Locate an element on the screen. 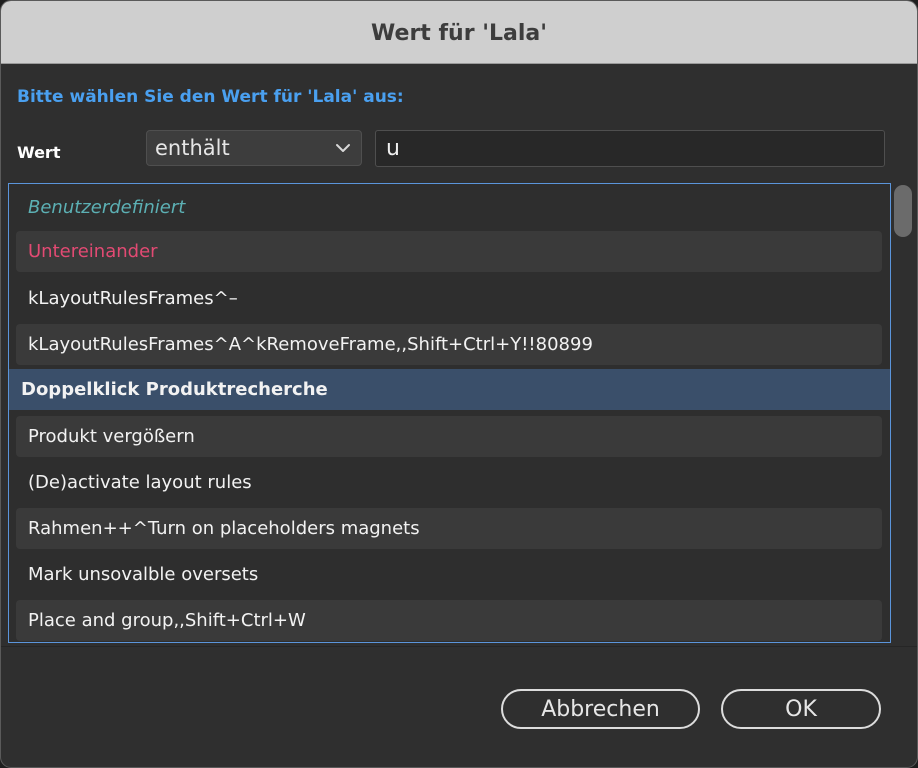  value-input is located at coordinates (630, 148).